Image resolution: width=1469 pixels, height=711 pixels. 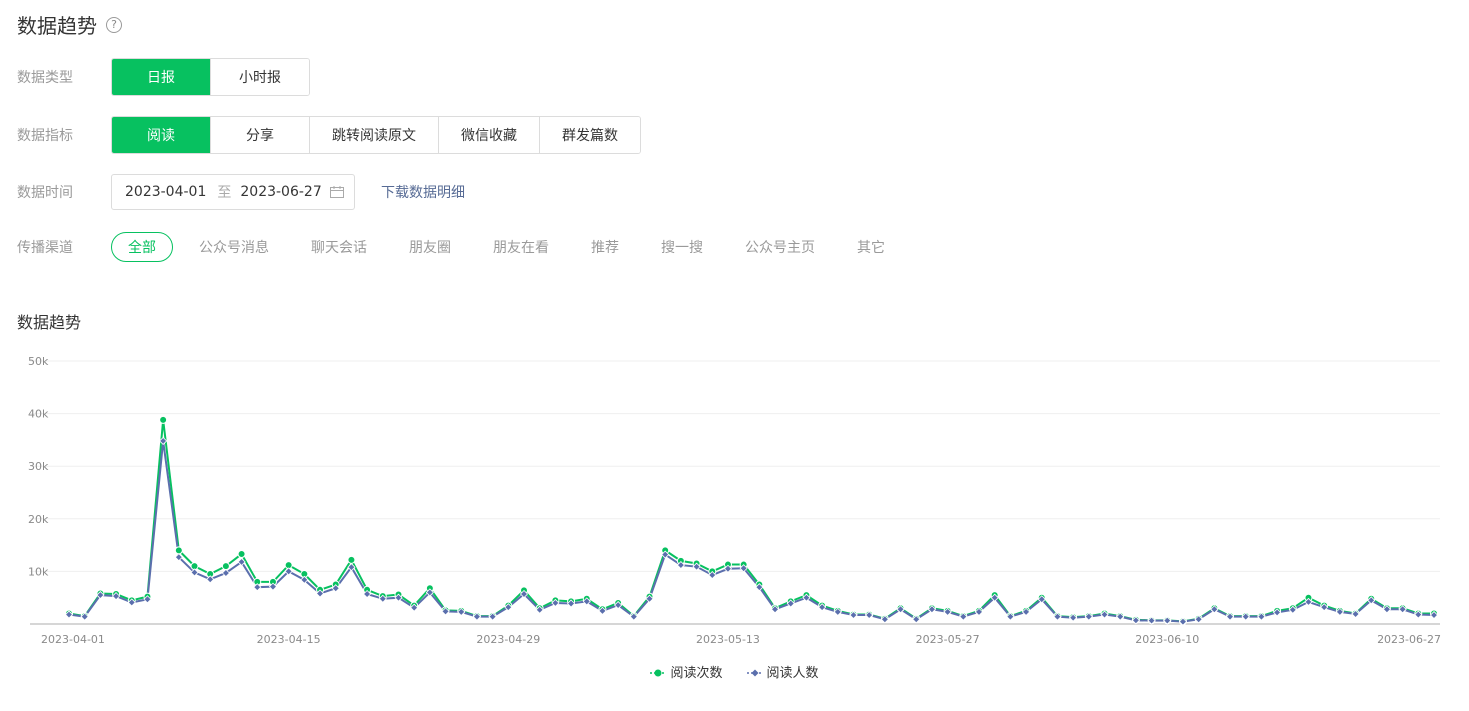 I want to click on x-tick-label: 2023-04-29, so click(x=508, y=639).